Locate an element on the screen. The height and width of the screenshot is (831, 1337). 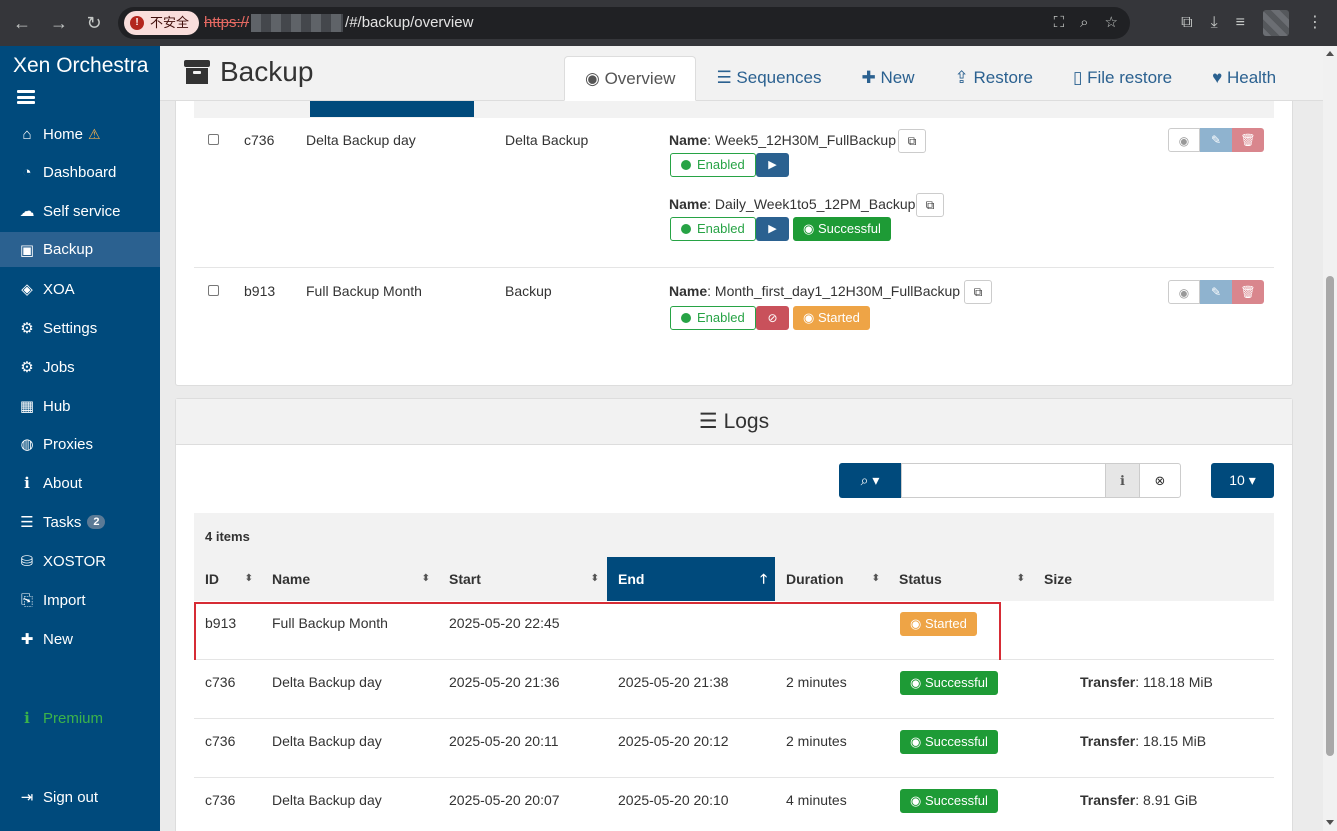
sidebar-item-tasks: ☰ Tasks 2 is located at coordinates (80, 522).